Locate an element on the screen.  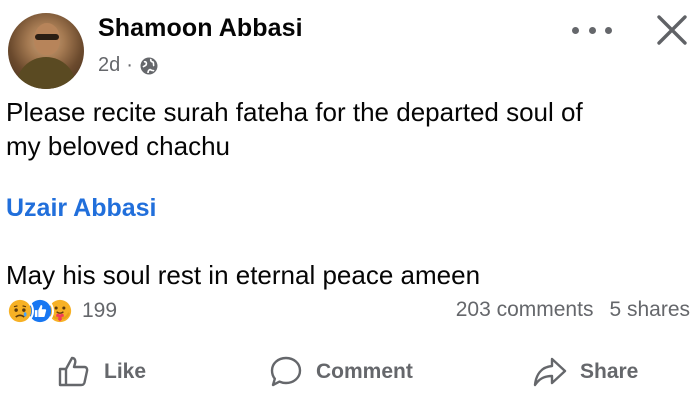
avatar is located at coordinates (46, 51).